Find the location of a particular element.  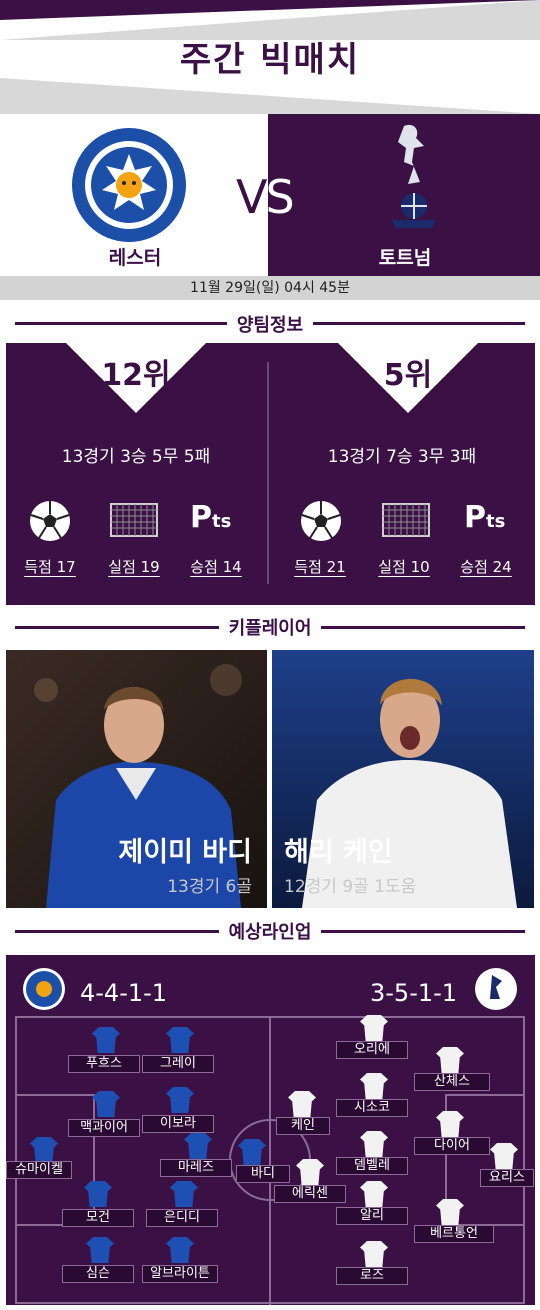

player-label: 마레즈 is located at coordinates (196, 1168).